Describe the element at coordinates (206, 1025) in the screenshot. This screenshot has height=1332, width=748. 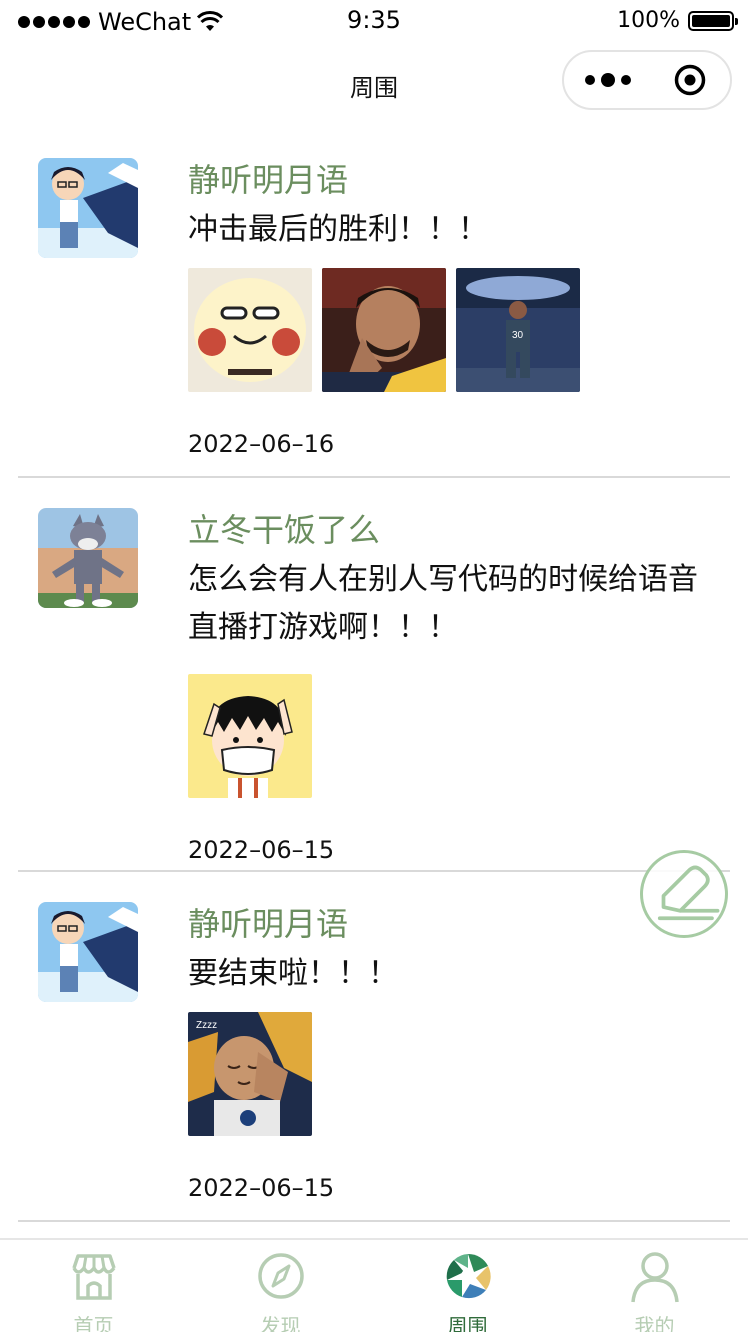
I see `svg-text: Zzzz` at that location.